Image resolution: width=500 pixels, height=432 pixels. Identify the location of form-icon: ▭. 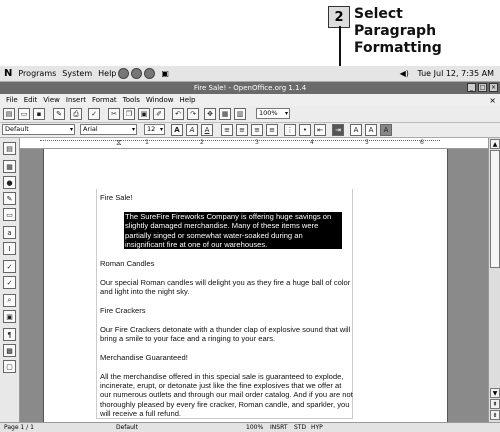
(9, 214).